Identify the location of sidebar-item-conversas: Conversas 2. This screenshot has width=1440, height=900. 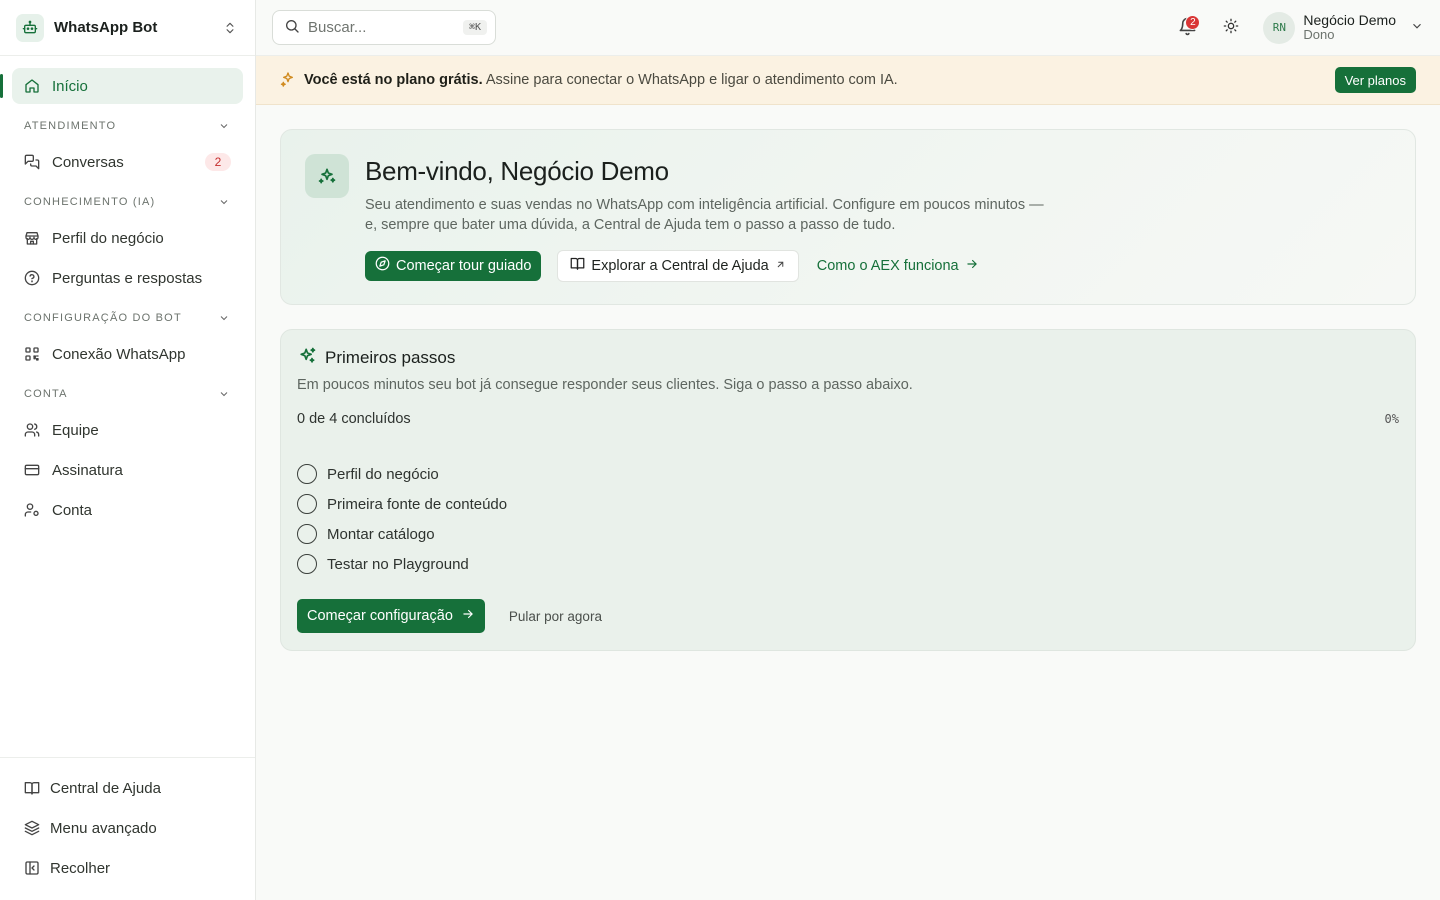
(127, 162).